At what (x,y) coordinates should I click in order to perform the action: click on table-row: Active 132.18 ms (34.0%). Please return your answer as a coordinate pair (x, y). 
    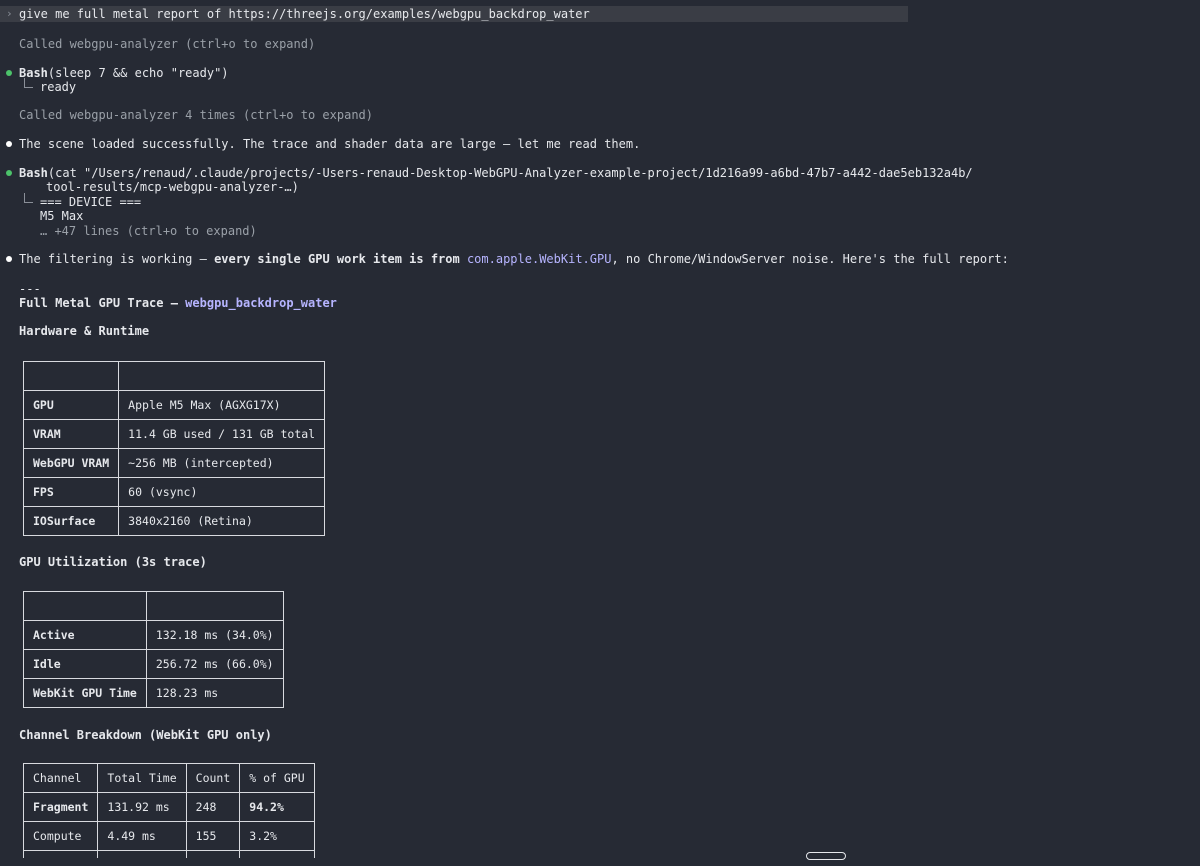
    Looking at the image, I should click on (153, 635).